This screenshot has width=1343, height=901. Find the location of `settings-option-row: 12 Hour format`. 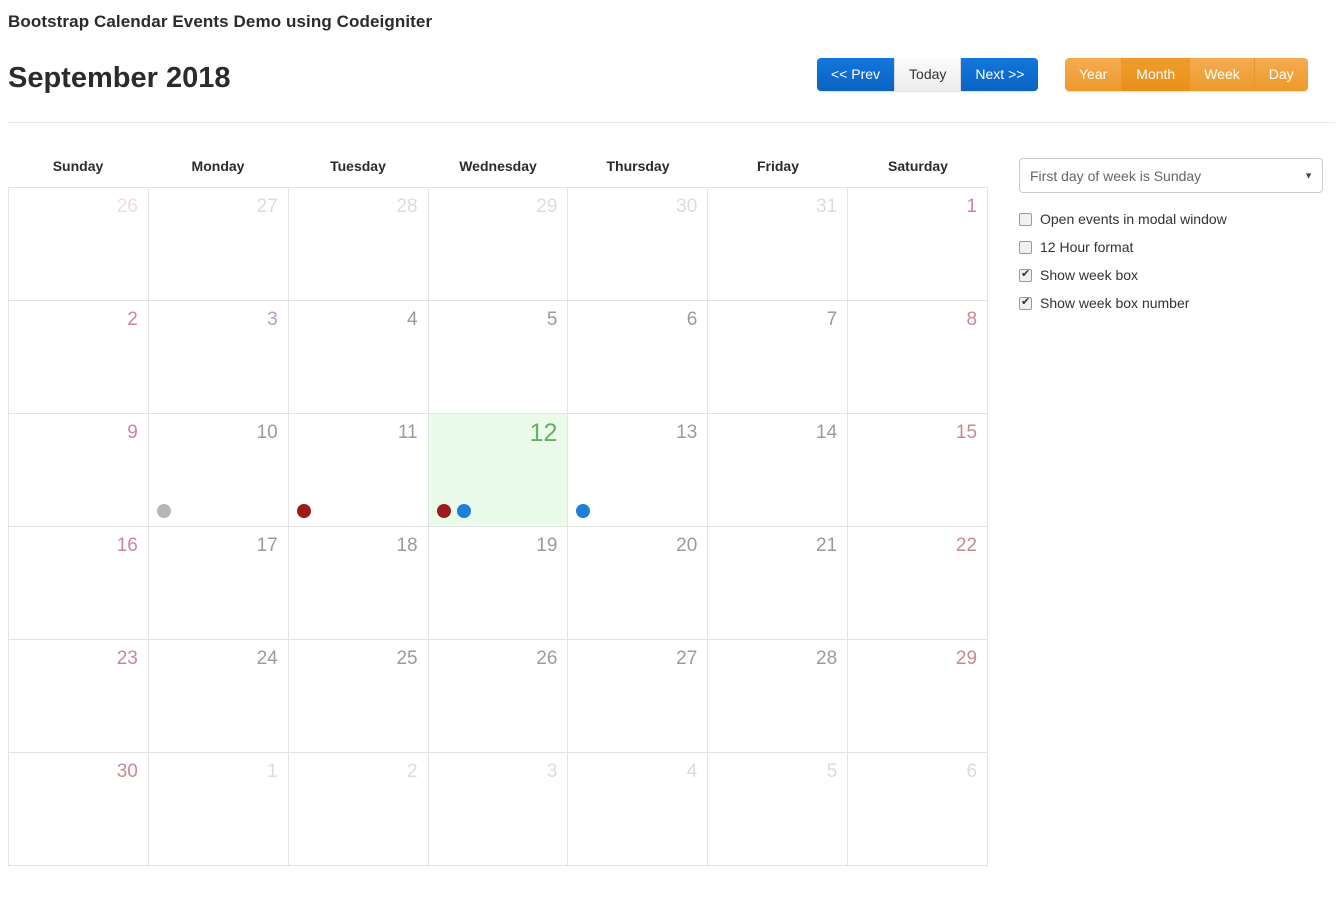

settings-option-row: 12 Hour format is located at coordinates (1171, 247).